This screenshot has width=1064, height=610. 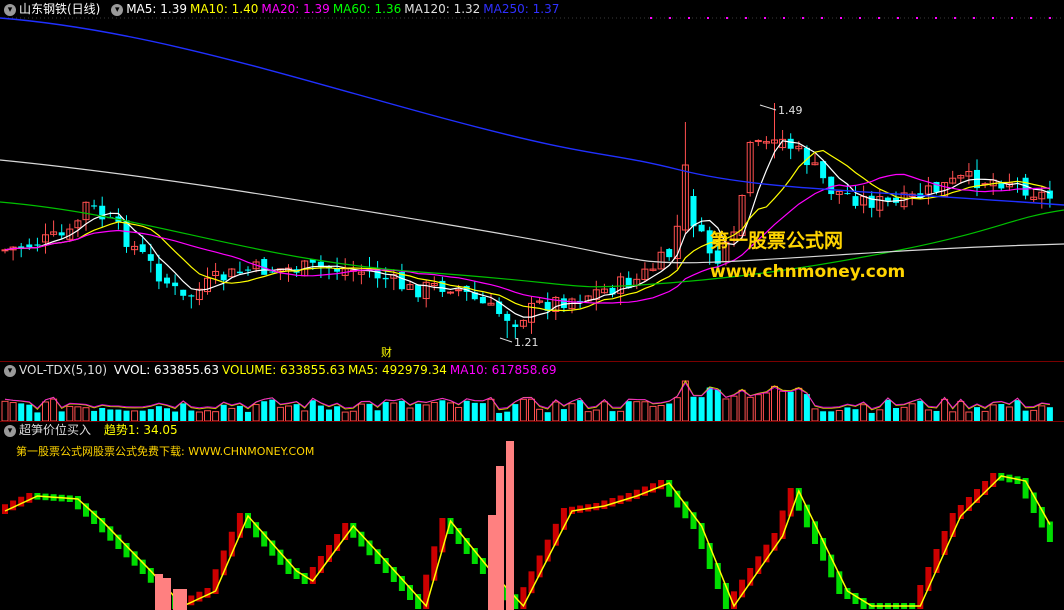 What do you see at coordinates (117, 9) in the screenshot?
I see `settings-icon: ▾` at bounding box center [117, 9].